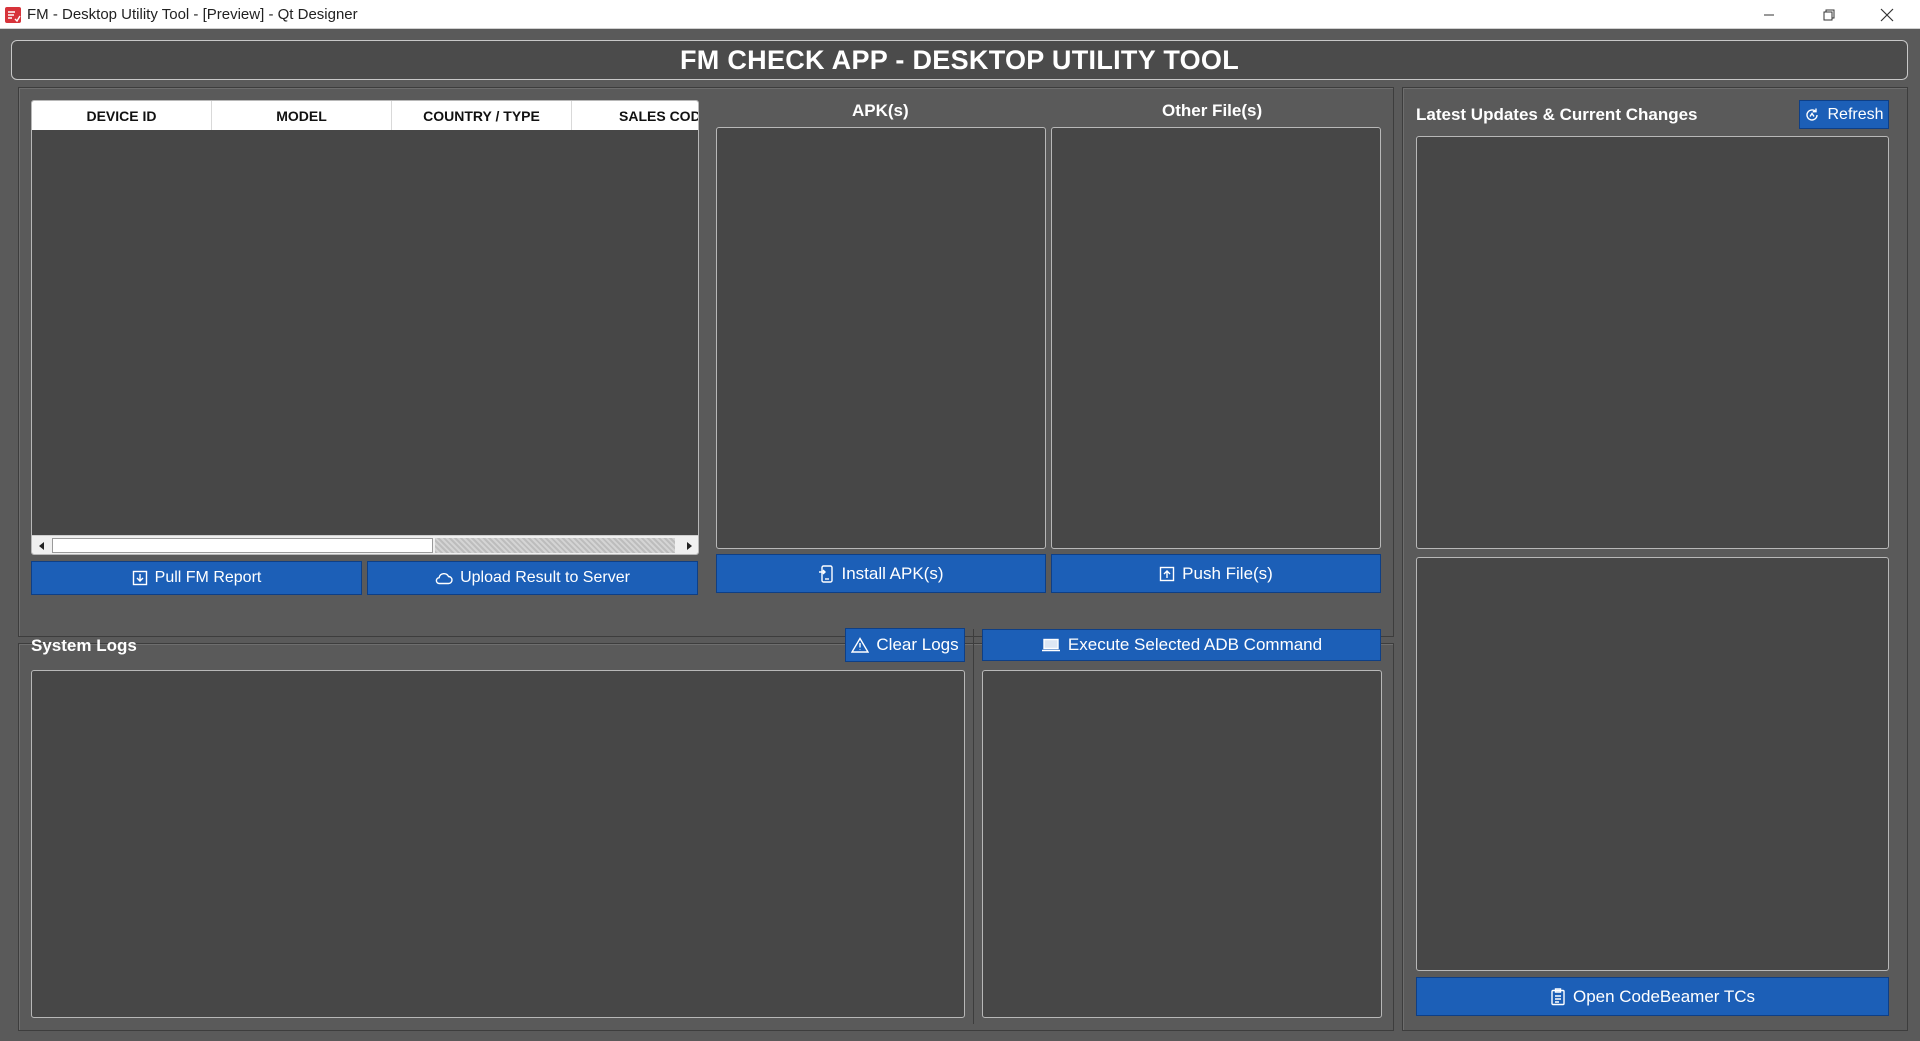  What do you see at coordinates (1182, 844) in the screenshot?
I see `adb-command-list` at bounding box center [1182, 844].